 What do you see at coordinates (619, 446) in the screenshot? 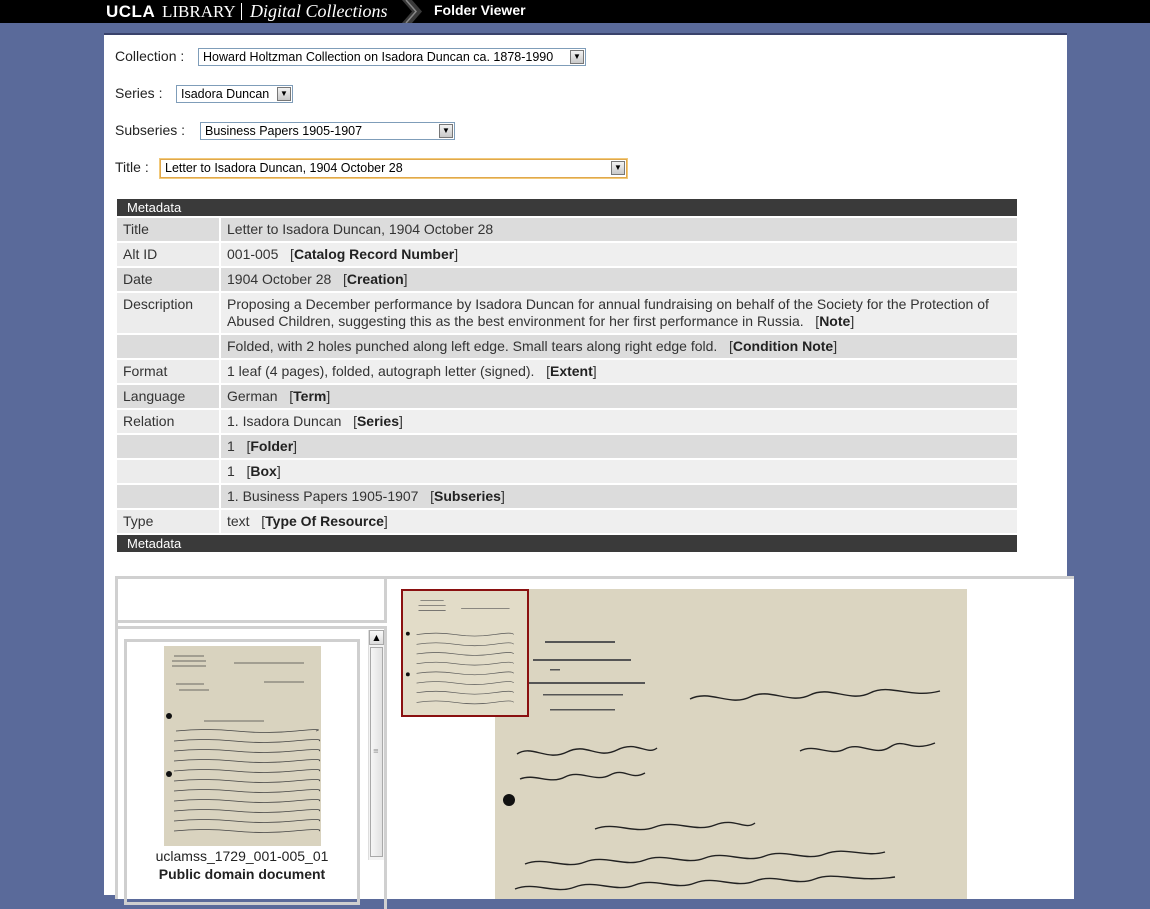
I see `metadata-value: 1 [Folder]` at bounding box center [619, 446].